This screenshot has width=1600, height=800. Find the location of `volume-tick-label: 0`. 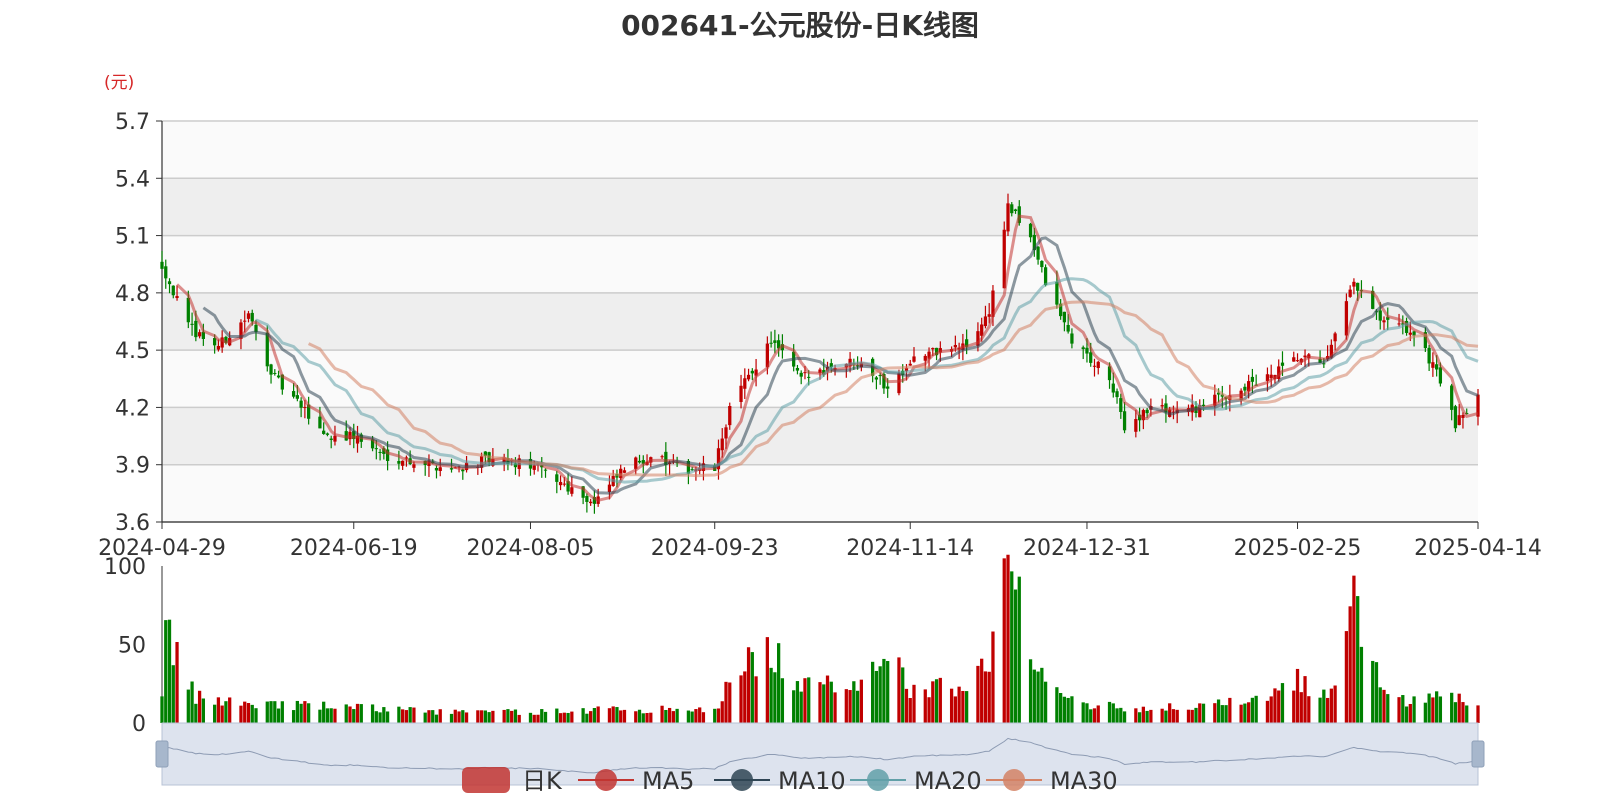

volume-tick-label: 0 is located at coordinates (139, 724).